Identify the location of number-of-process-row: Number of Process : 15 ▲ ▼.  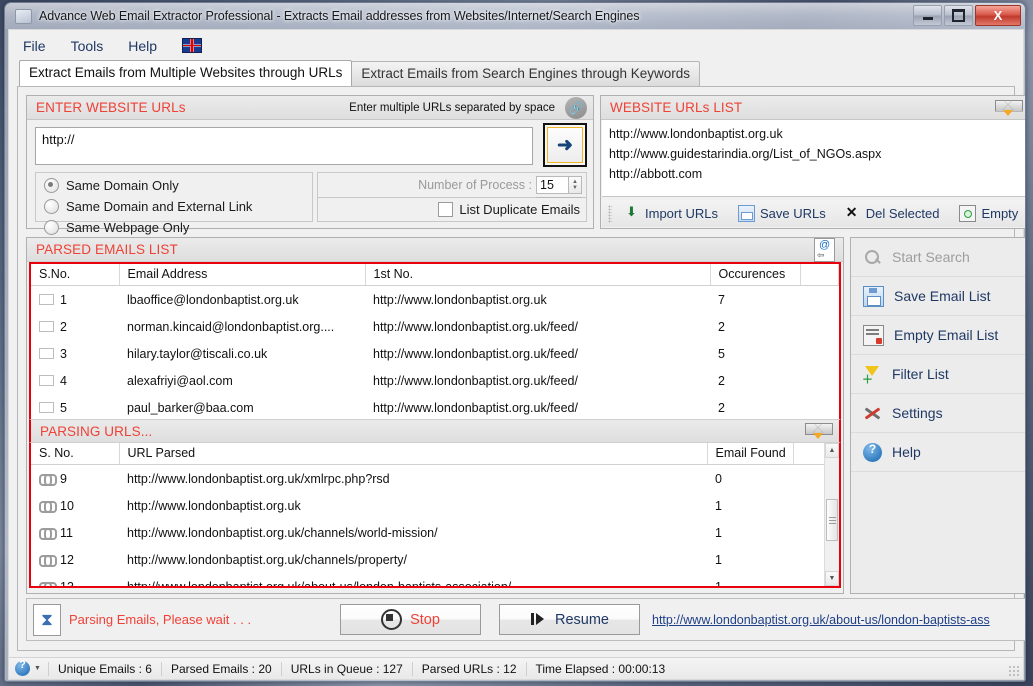
(452, 184).